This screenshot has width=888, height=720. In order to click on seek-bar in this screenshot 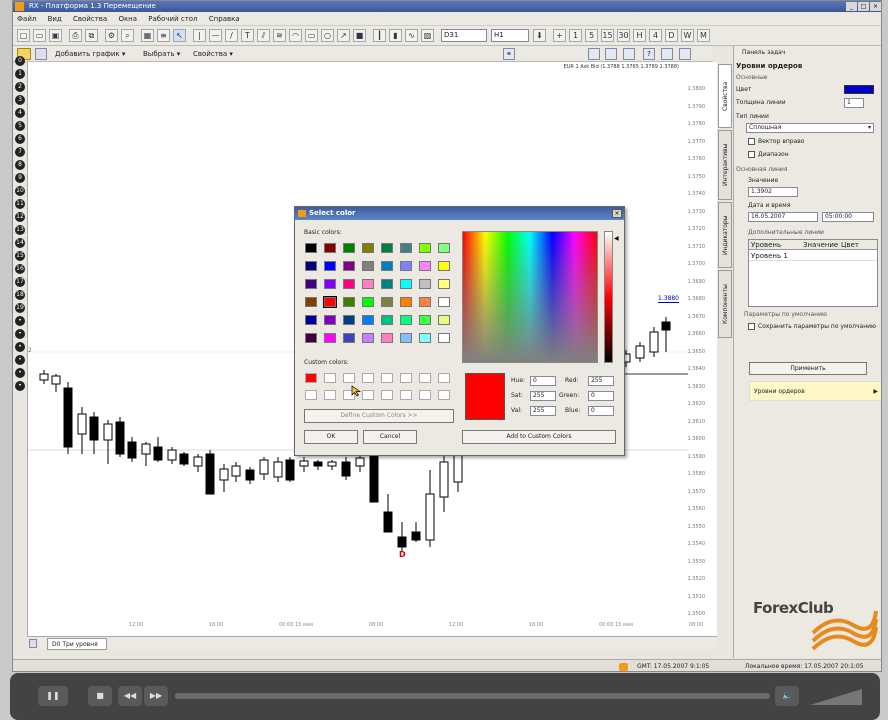, I will do `click(472, 696)`.